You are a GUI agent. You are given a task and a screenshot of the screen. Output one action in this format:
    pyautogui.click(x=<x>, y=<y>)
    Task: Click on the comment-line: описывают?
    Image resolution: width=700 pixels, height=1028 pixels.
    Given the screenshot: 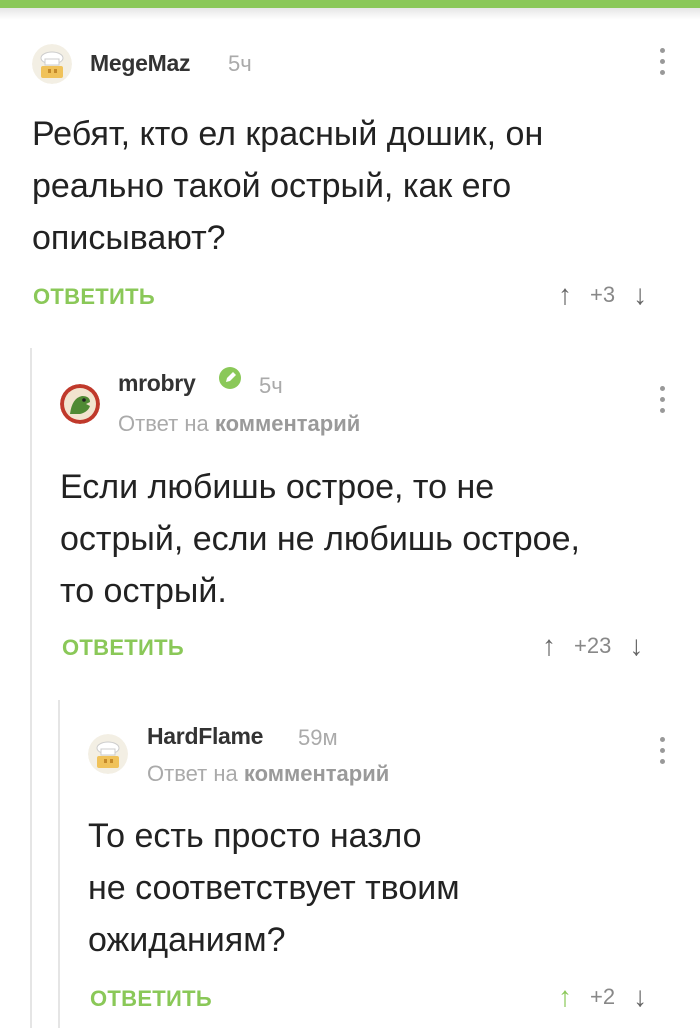 What is the action you would take?
    pyautogui.click(x=129, y=238)
    